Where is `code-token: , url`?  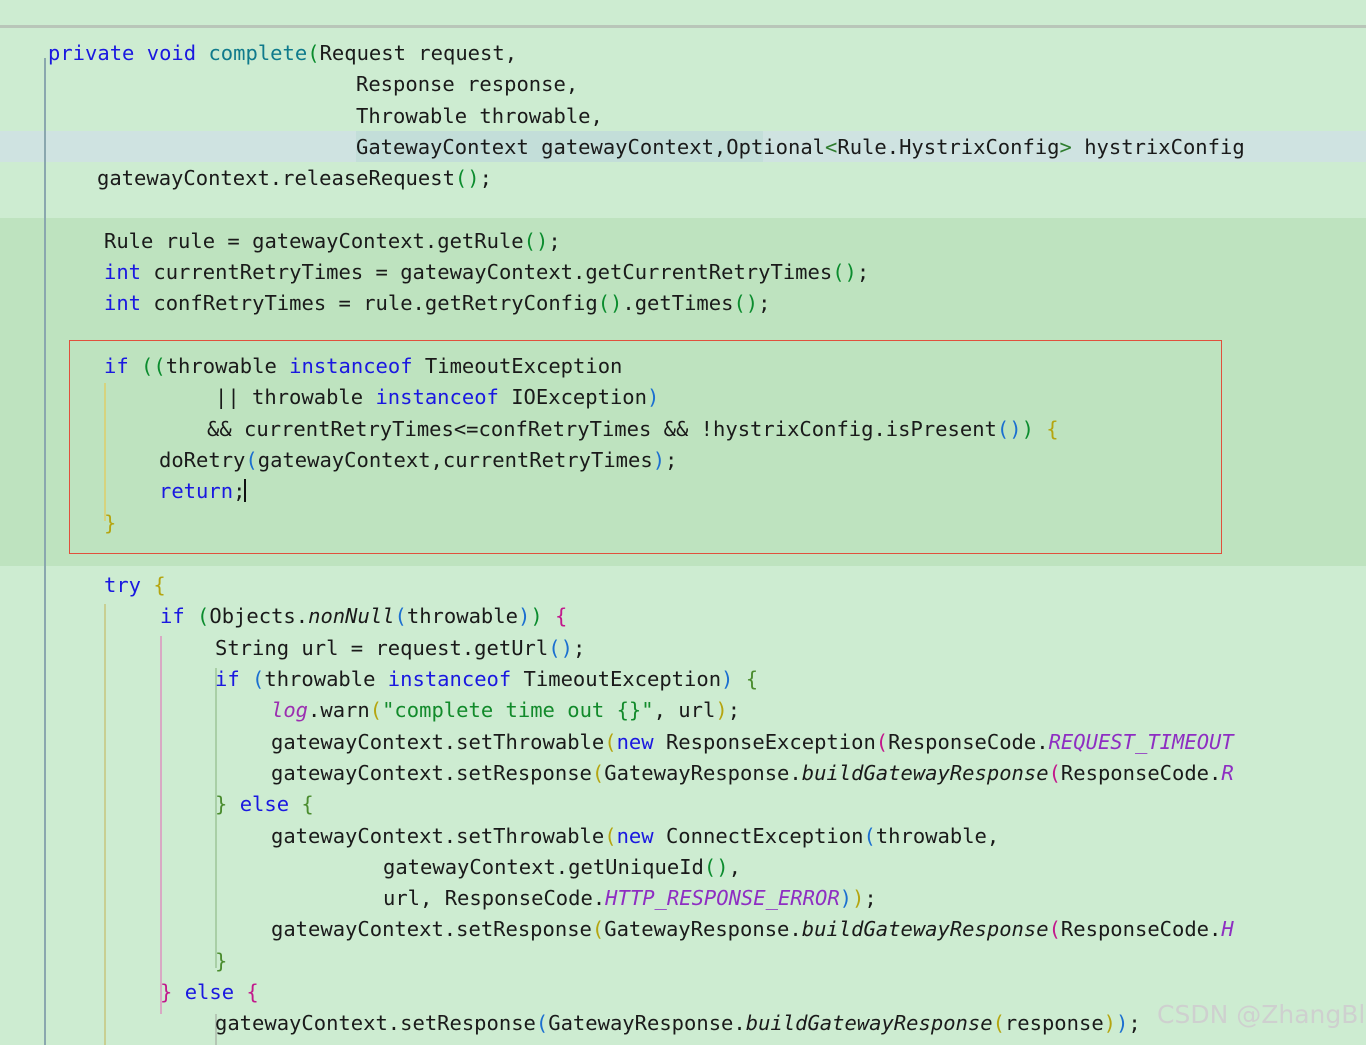
code-token: , url is located at coordinates (684, 710).